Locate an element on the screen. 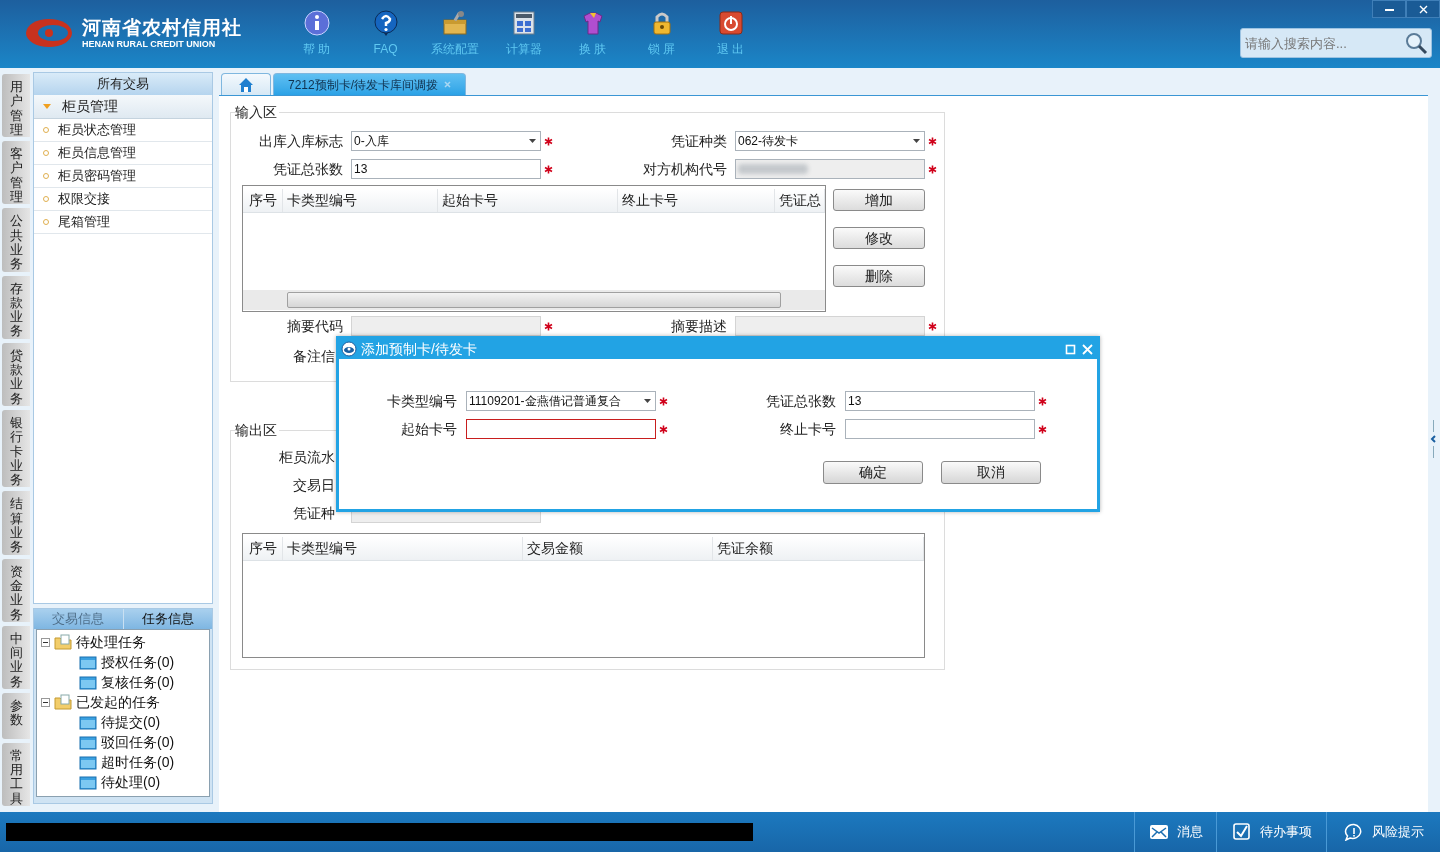 The width and height of the screenshot is (1440, 852). field-label: 摘要代码 is located at coordinates (314, 326).